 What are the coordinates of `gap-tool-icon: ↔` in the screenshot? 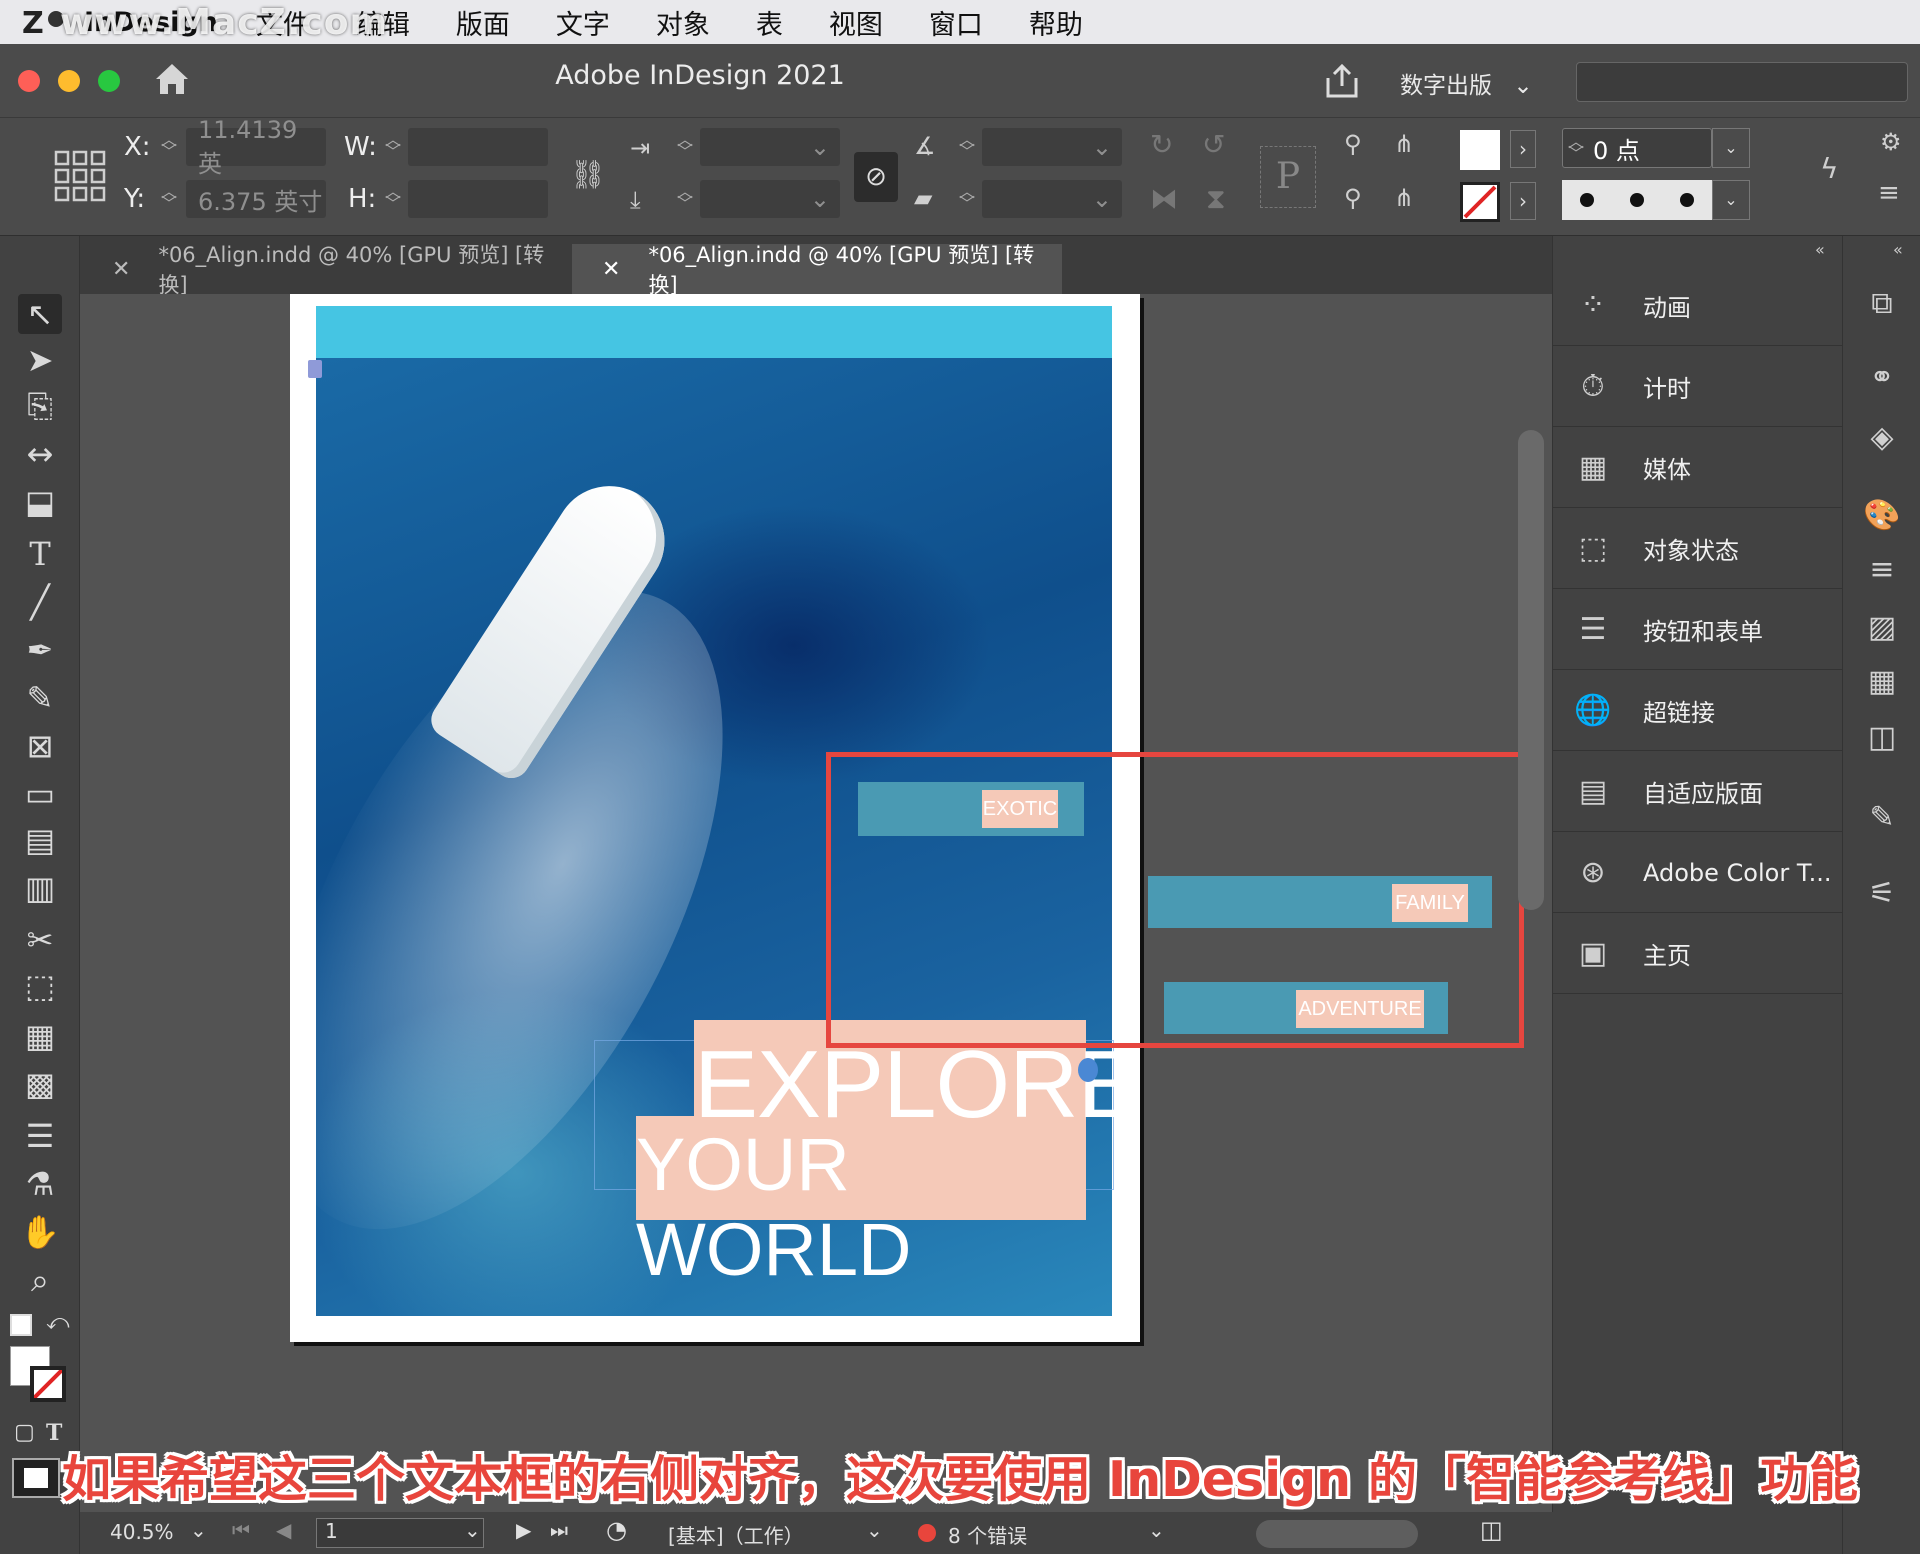 It's located at (40, 454).